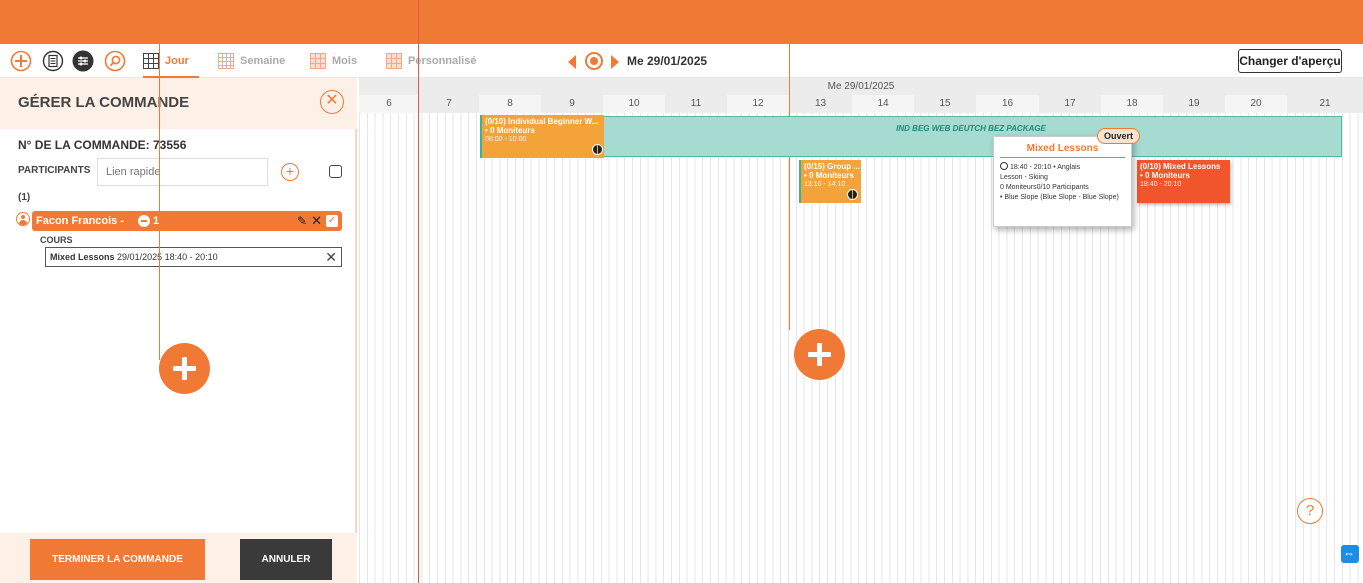  What do you see at coordinates (1059, 197) in the screenshot?
I see `tooltip-line: • Blue Slope (Blue Slope - Blue Slope)` at bounding box center [1059, 197].